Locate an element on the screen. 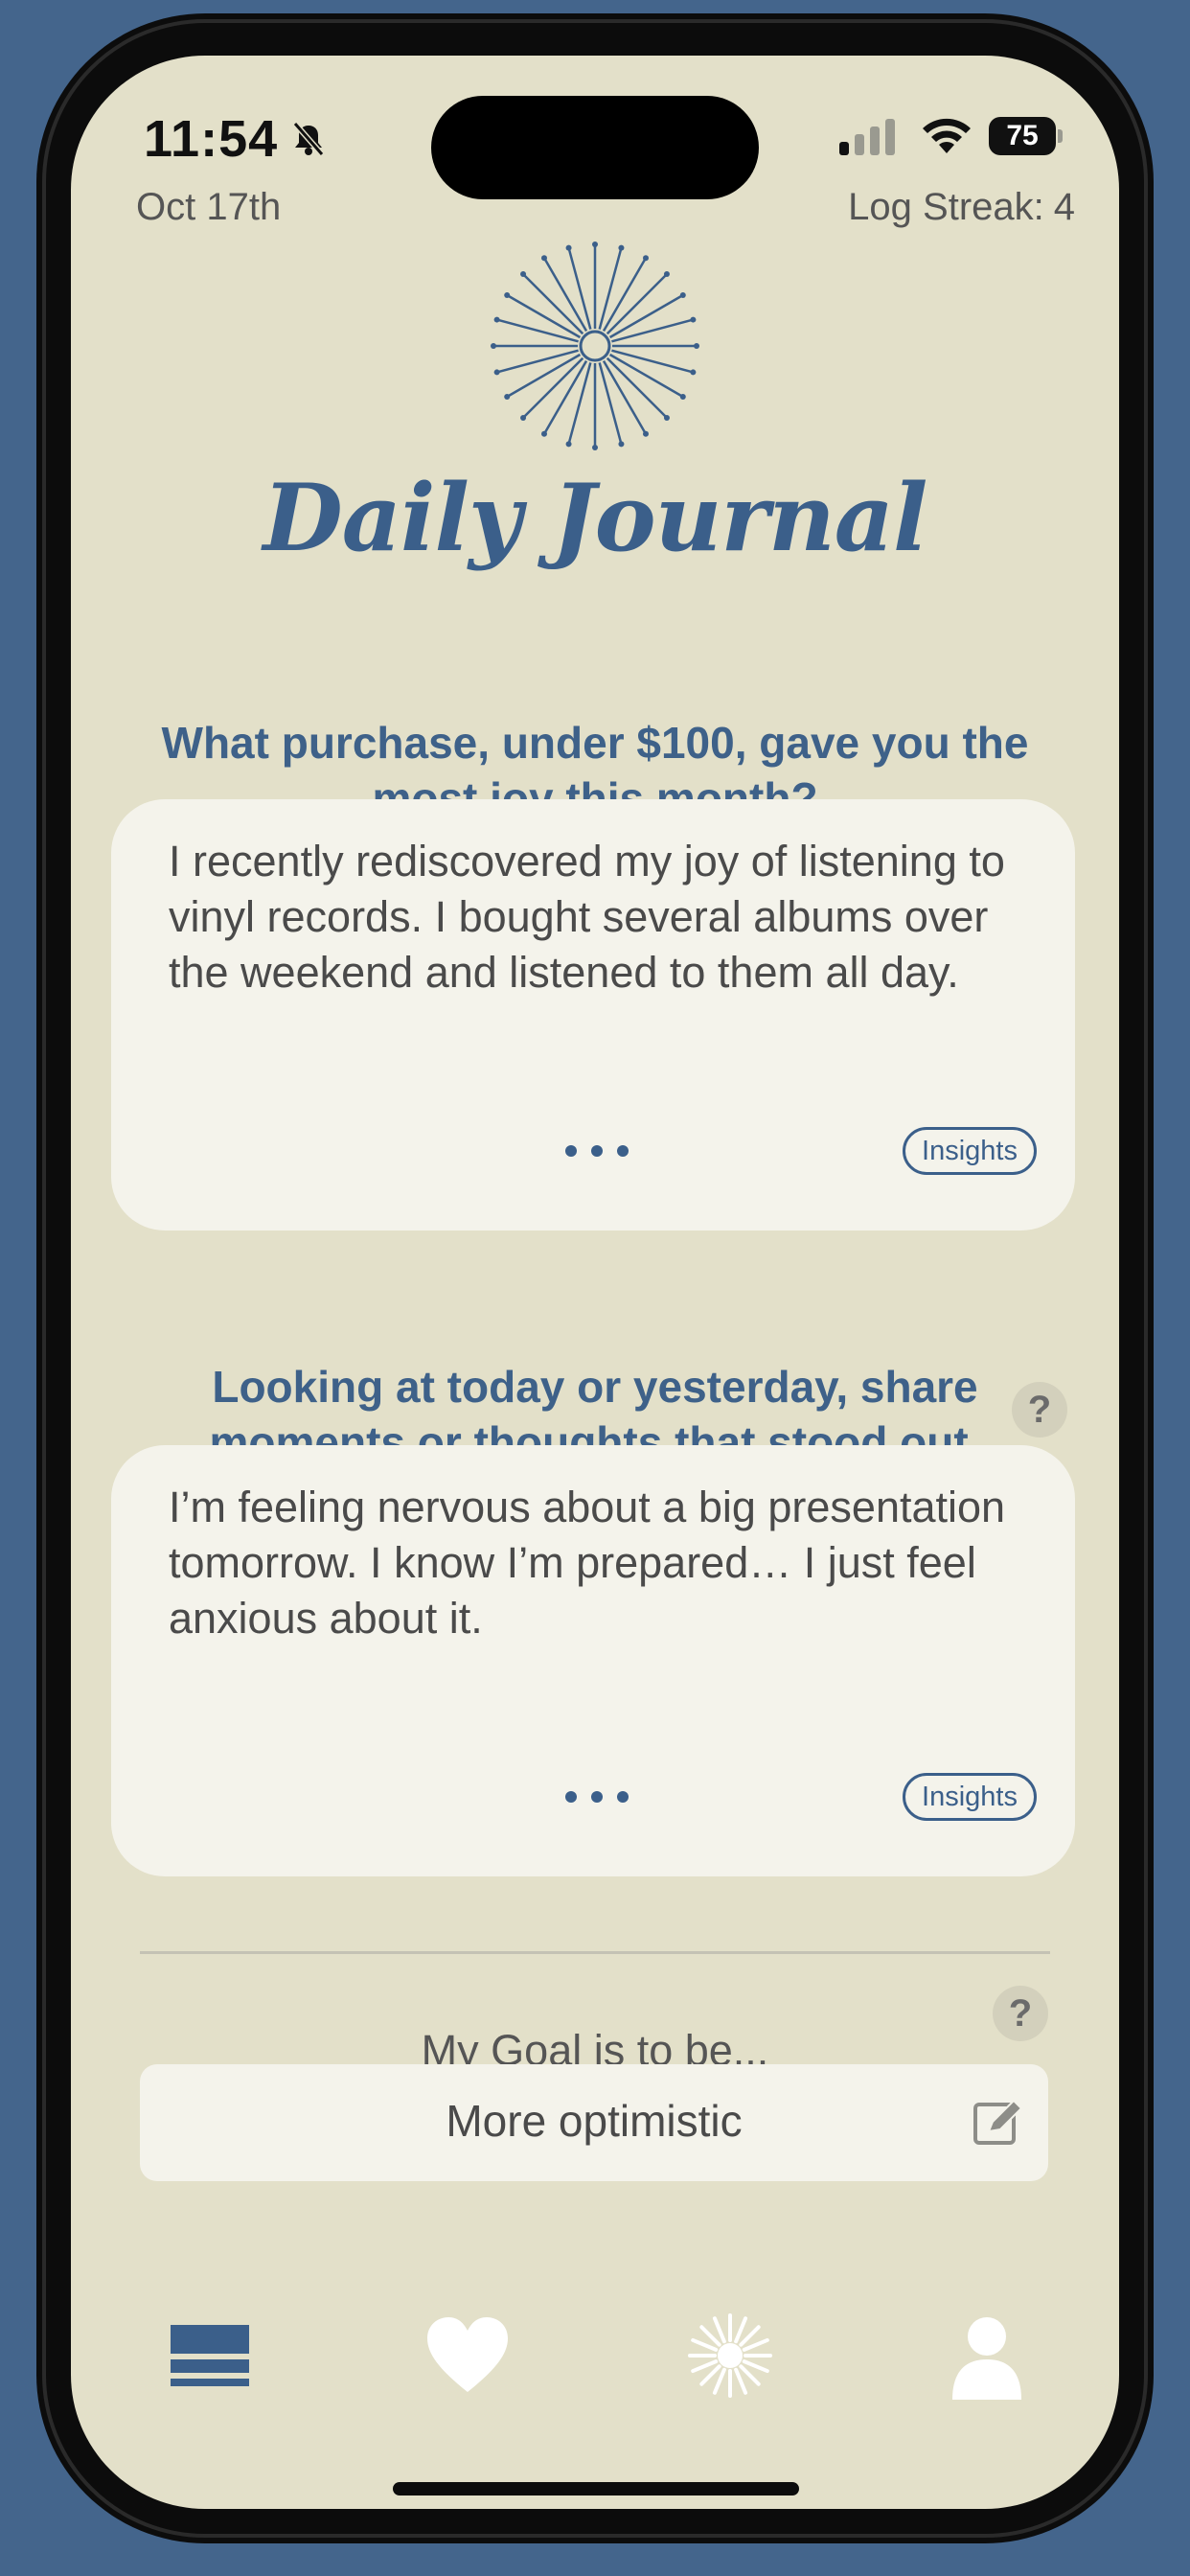 This screenshot has height=2576, width=1190. log-streak-label: Log Streak: is located at coordinates (946, 207).